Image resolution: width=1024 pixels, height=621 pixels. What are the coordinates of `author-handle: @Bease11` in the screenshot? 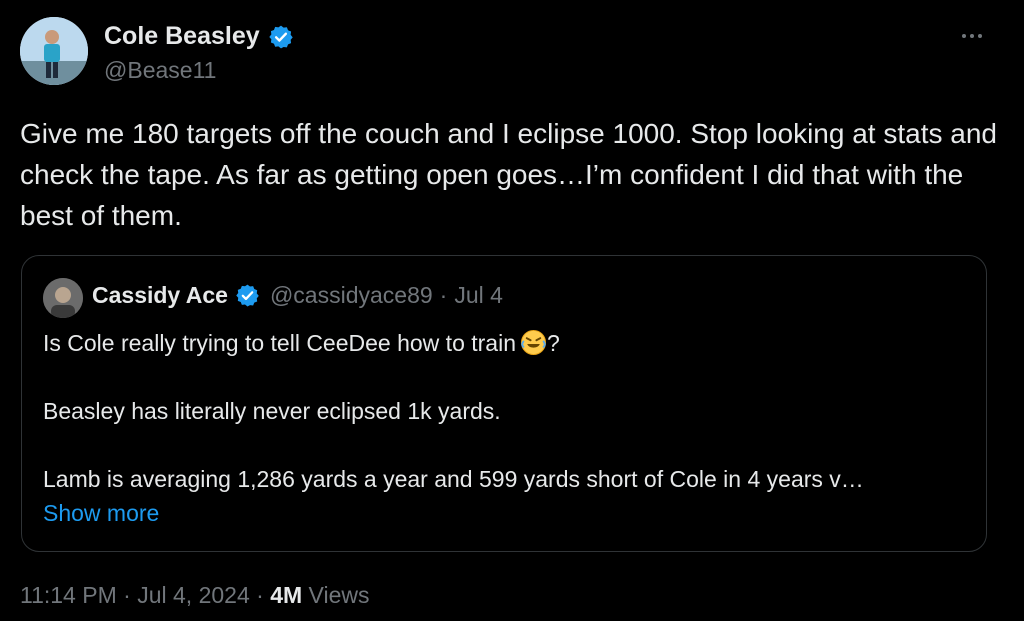 It's located at (160, 70).